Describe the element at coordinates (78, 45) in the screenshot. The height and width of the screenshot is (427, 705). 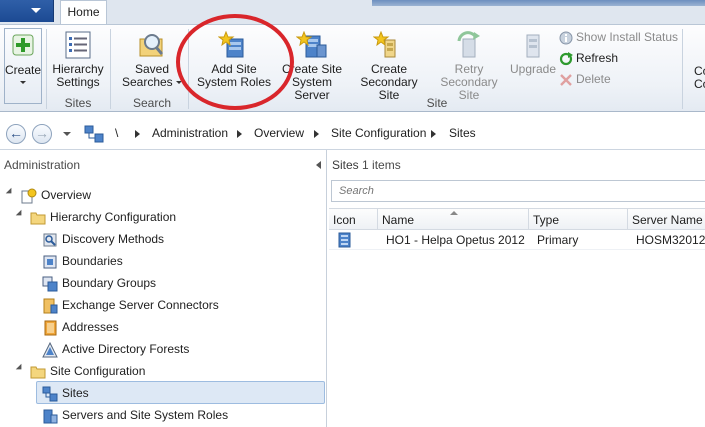
I see `settings-list-icon` at that location.